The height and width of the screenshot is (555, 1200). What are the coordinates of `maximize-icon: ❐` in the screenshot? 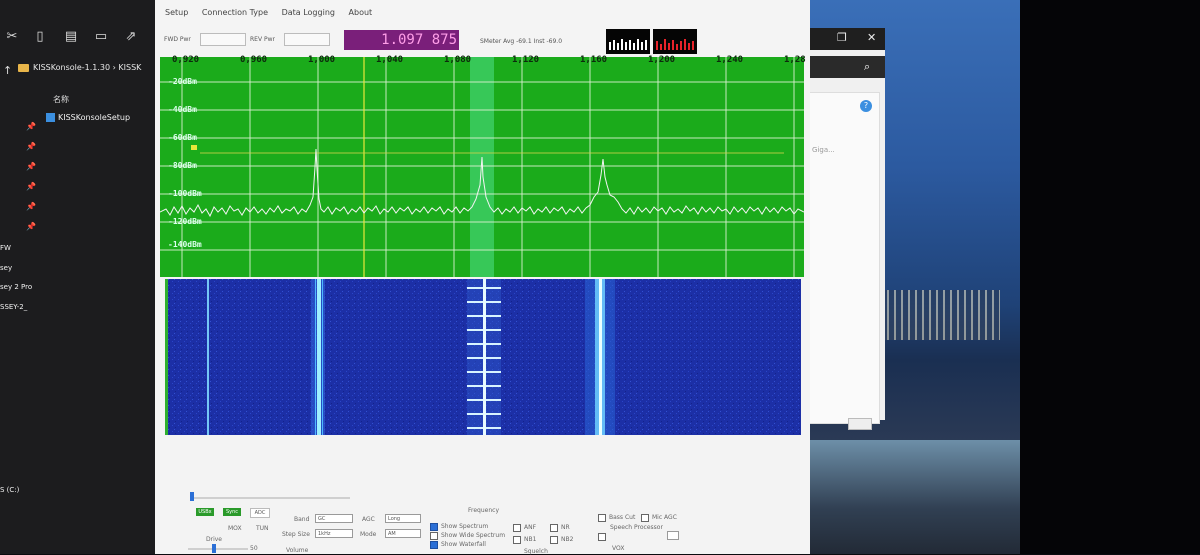 It's located at (842, 37).